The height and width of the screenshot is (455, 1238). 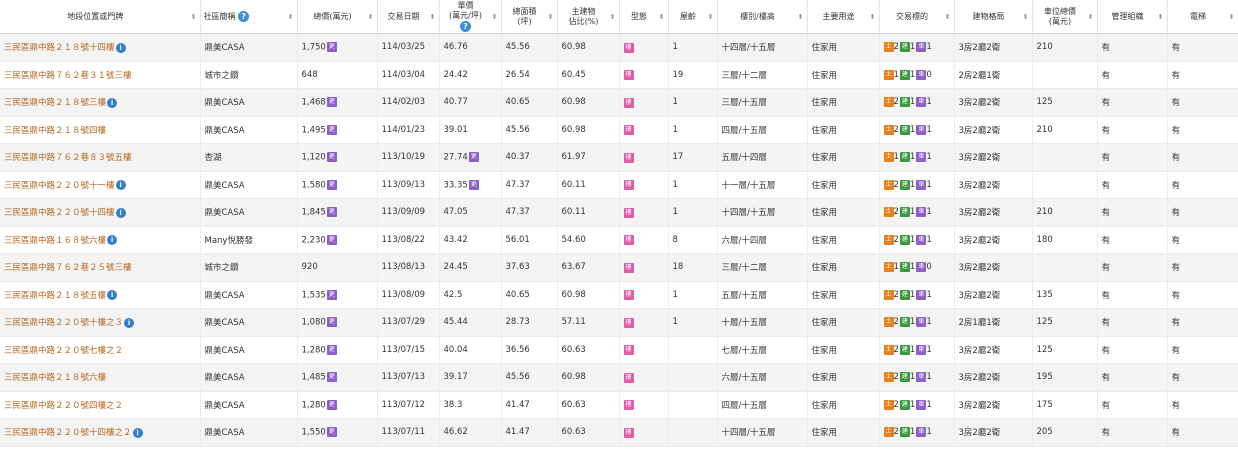 I want to click on address-cell: 三民區鼎中路２１８號五樓 i, so click(x=100, y=295).